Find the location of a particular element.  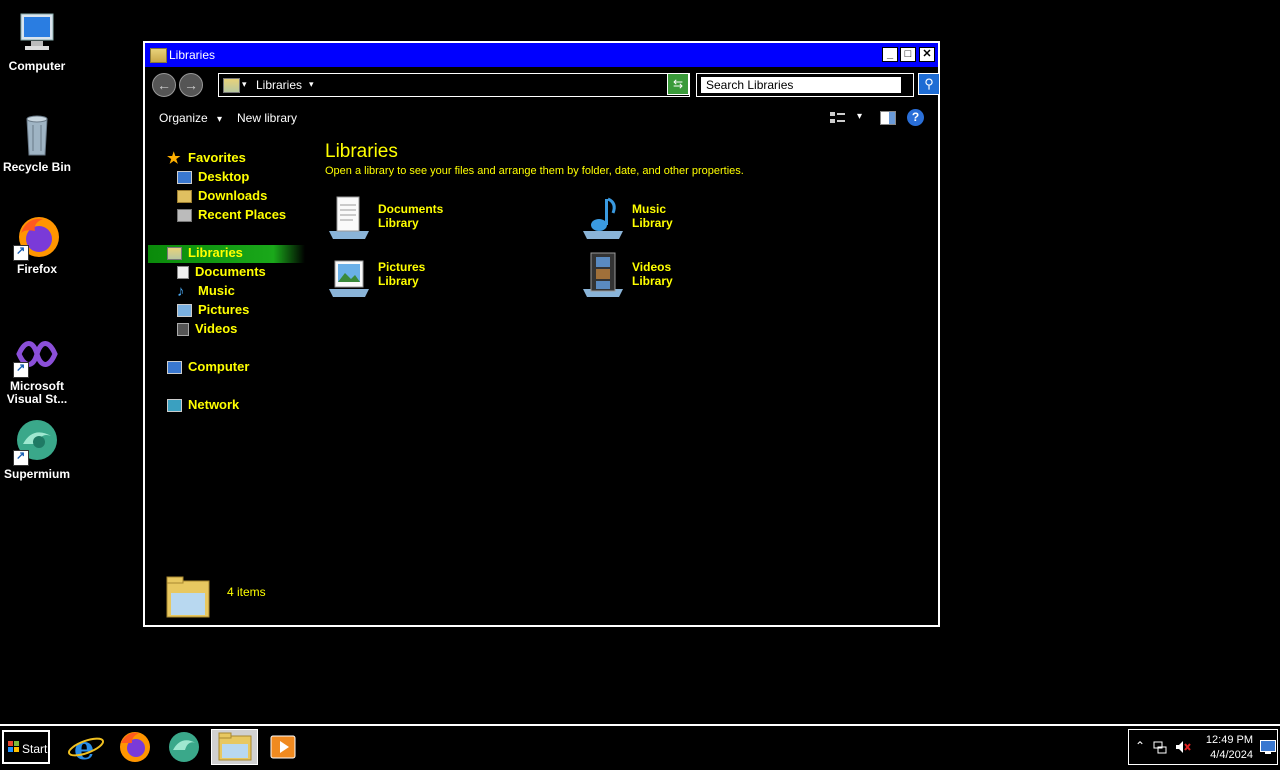

desktop-icon-label: Recycle Bin is located at coordinates (37, 167).